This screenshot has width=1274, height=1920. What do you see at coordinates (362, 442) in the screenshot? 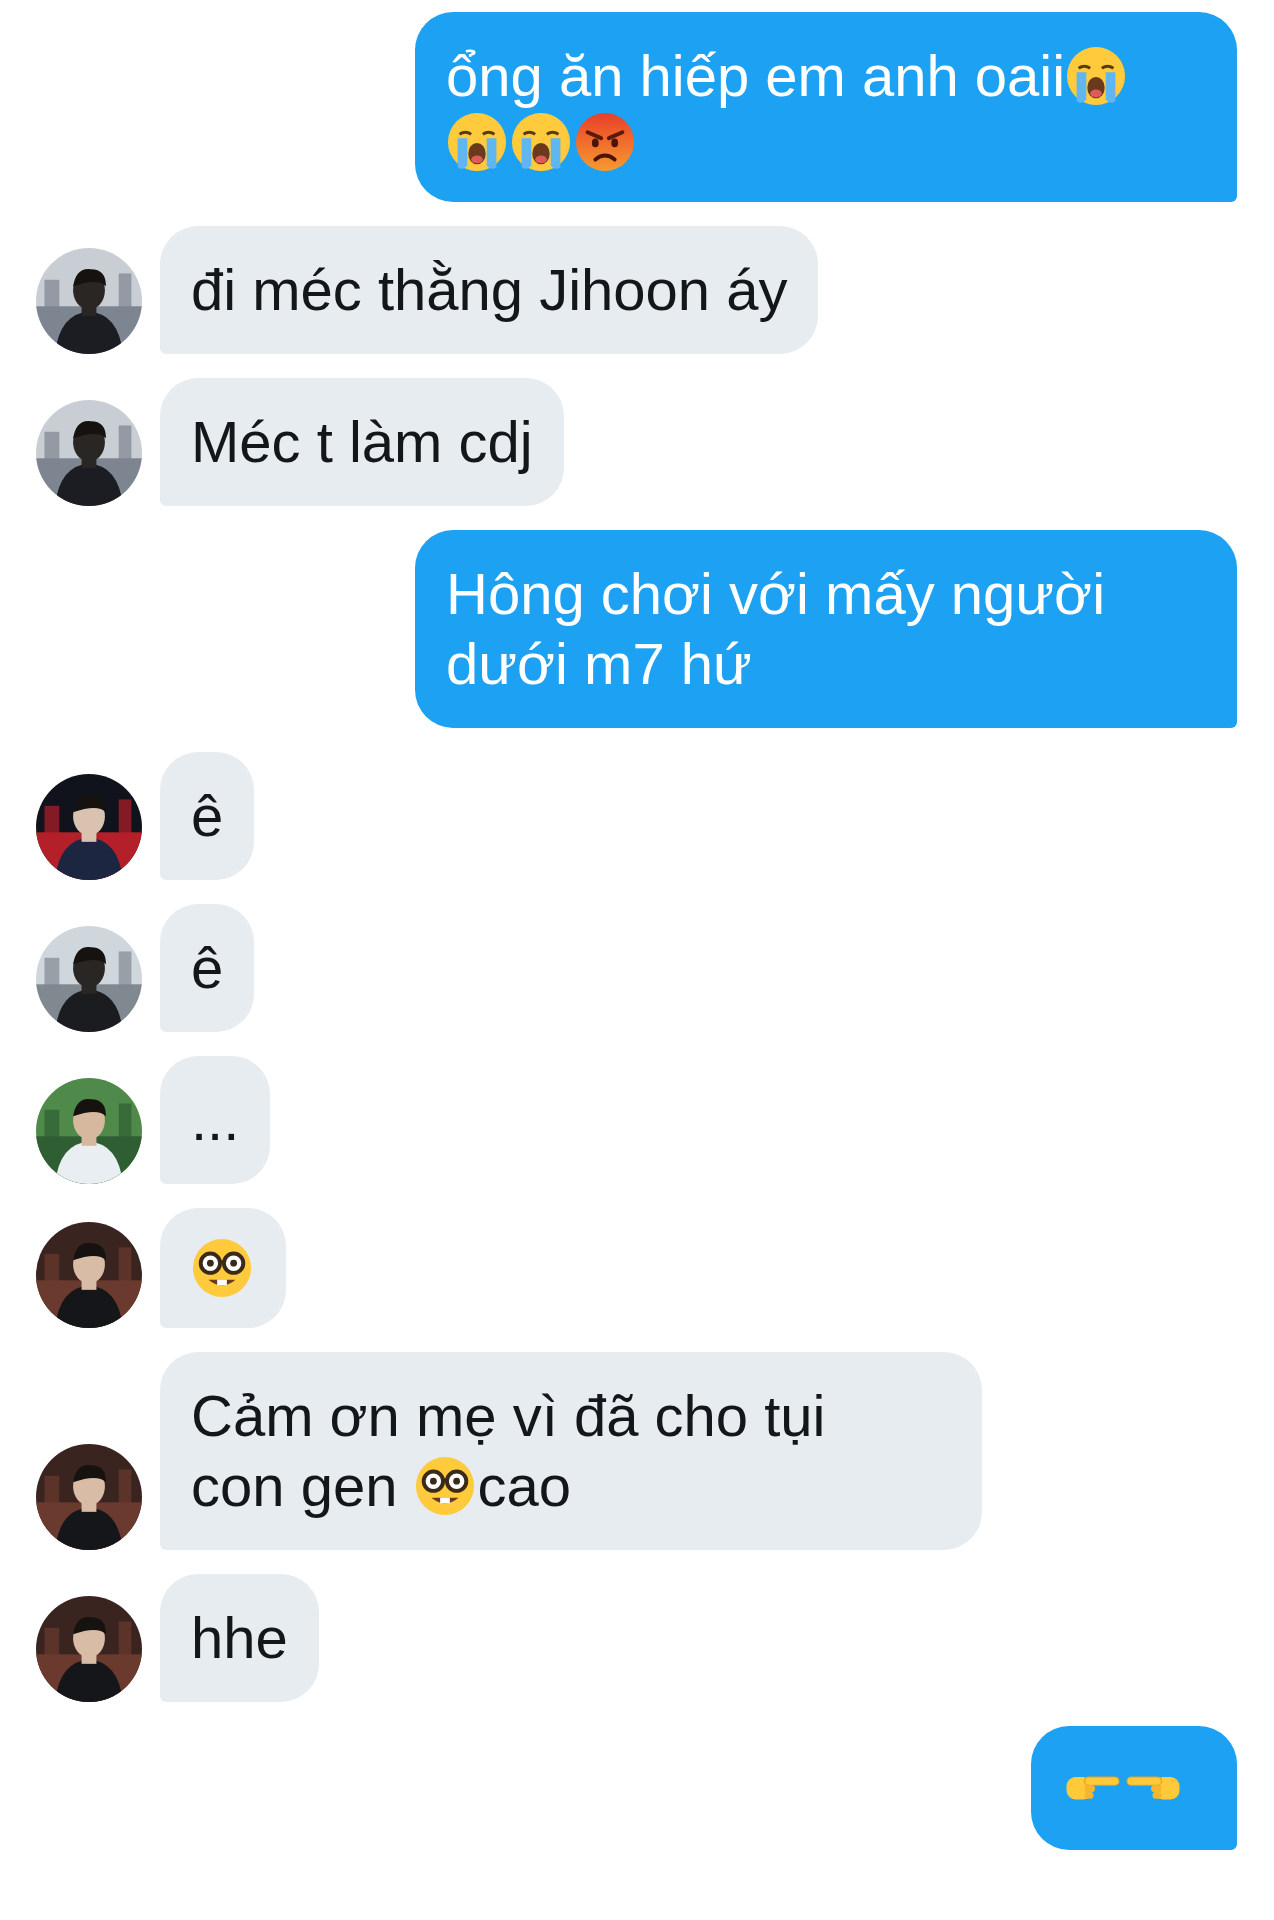
I see `message-text: Méc t làm cdj` at bounding box center [362, 442].